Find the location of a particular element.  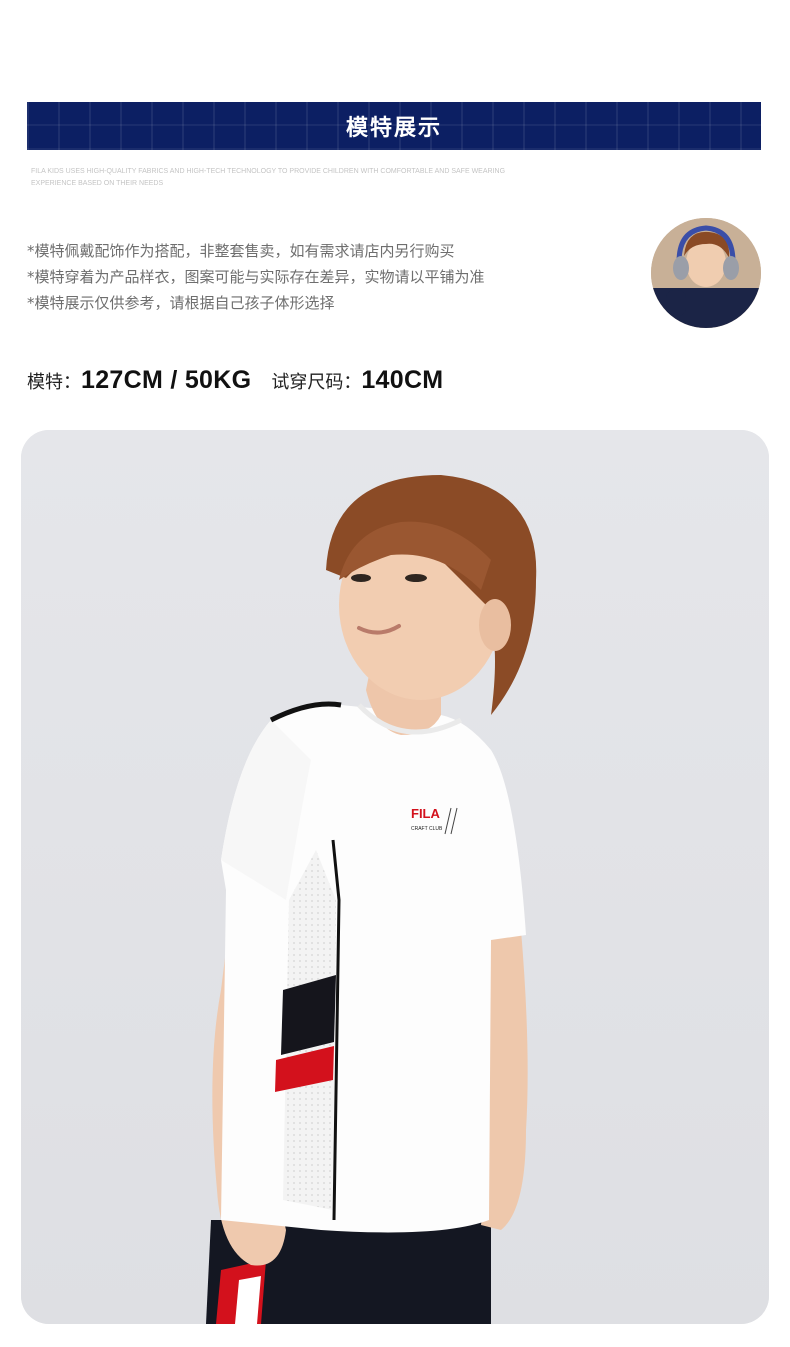

section-banner: 模特展示 is located at coordinates (394, 126).